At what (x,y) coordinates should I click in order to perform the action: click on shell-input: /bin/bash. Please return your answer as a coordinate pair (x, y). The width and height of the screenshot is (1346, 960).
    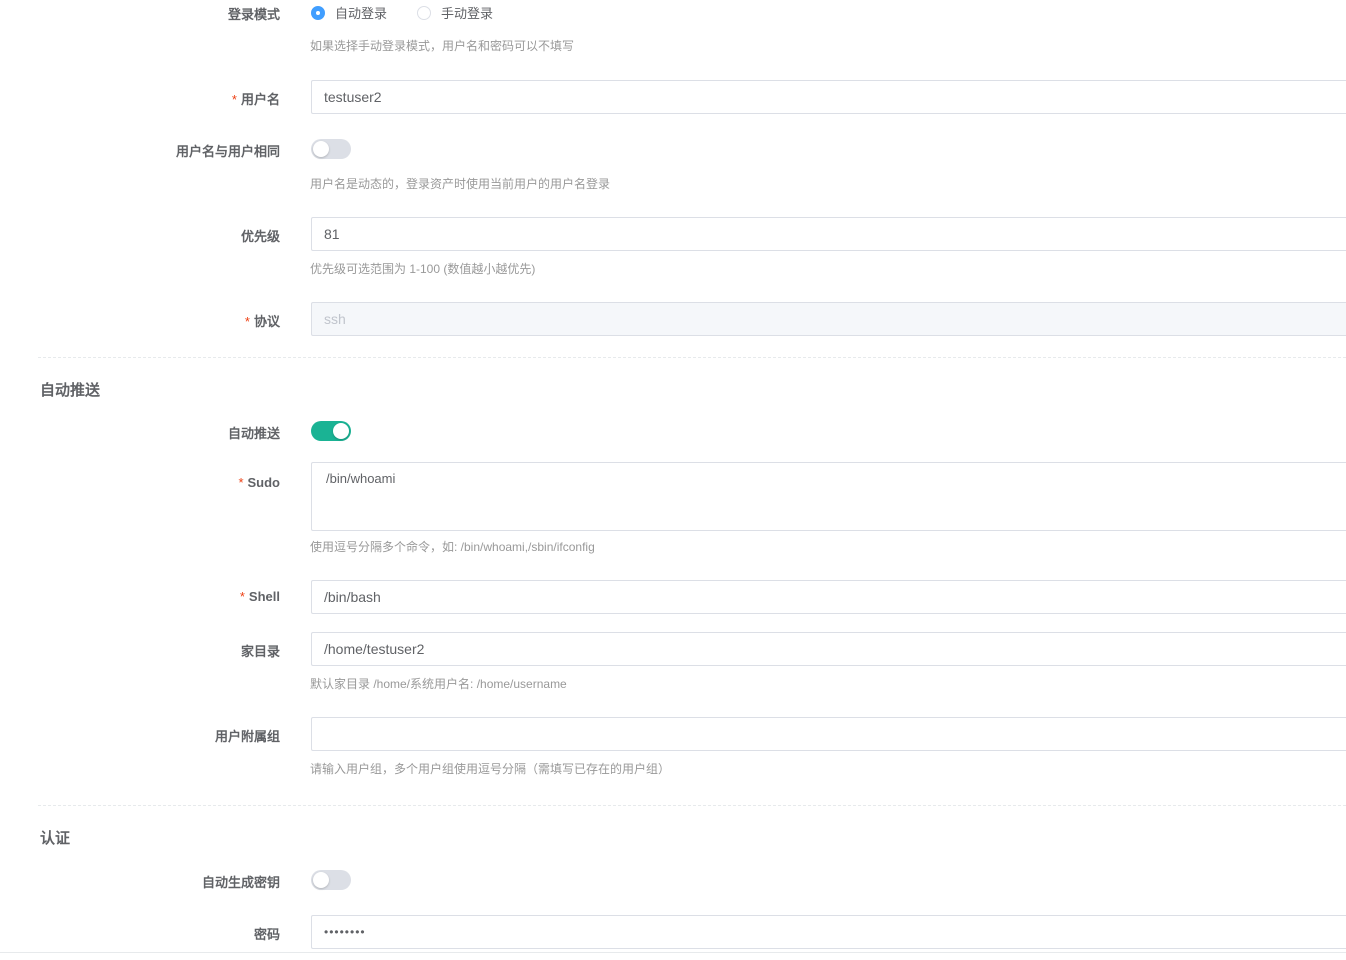
    Looking at the image, I should click on (828, 597).